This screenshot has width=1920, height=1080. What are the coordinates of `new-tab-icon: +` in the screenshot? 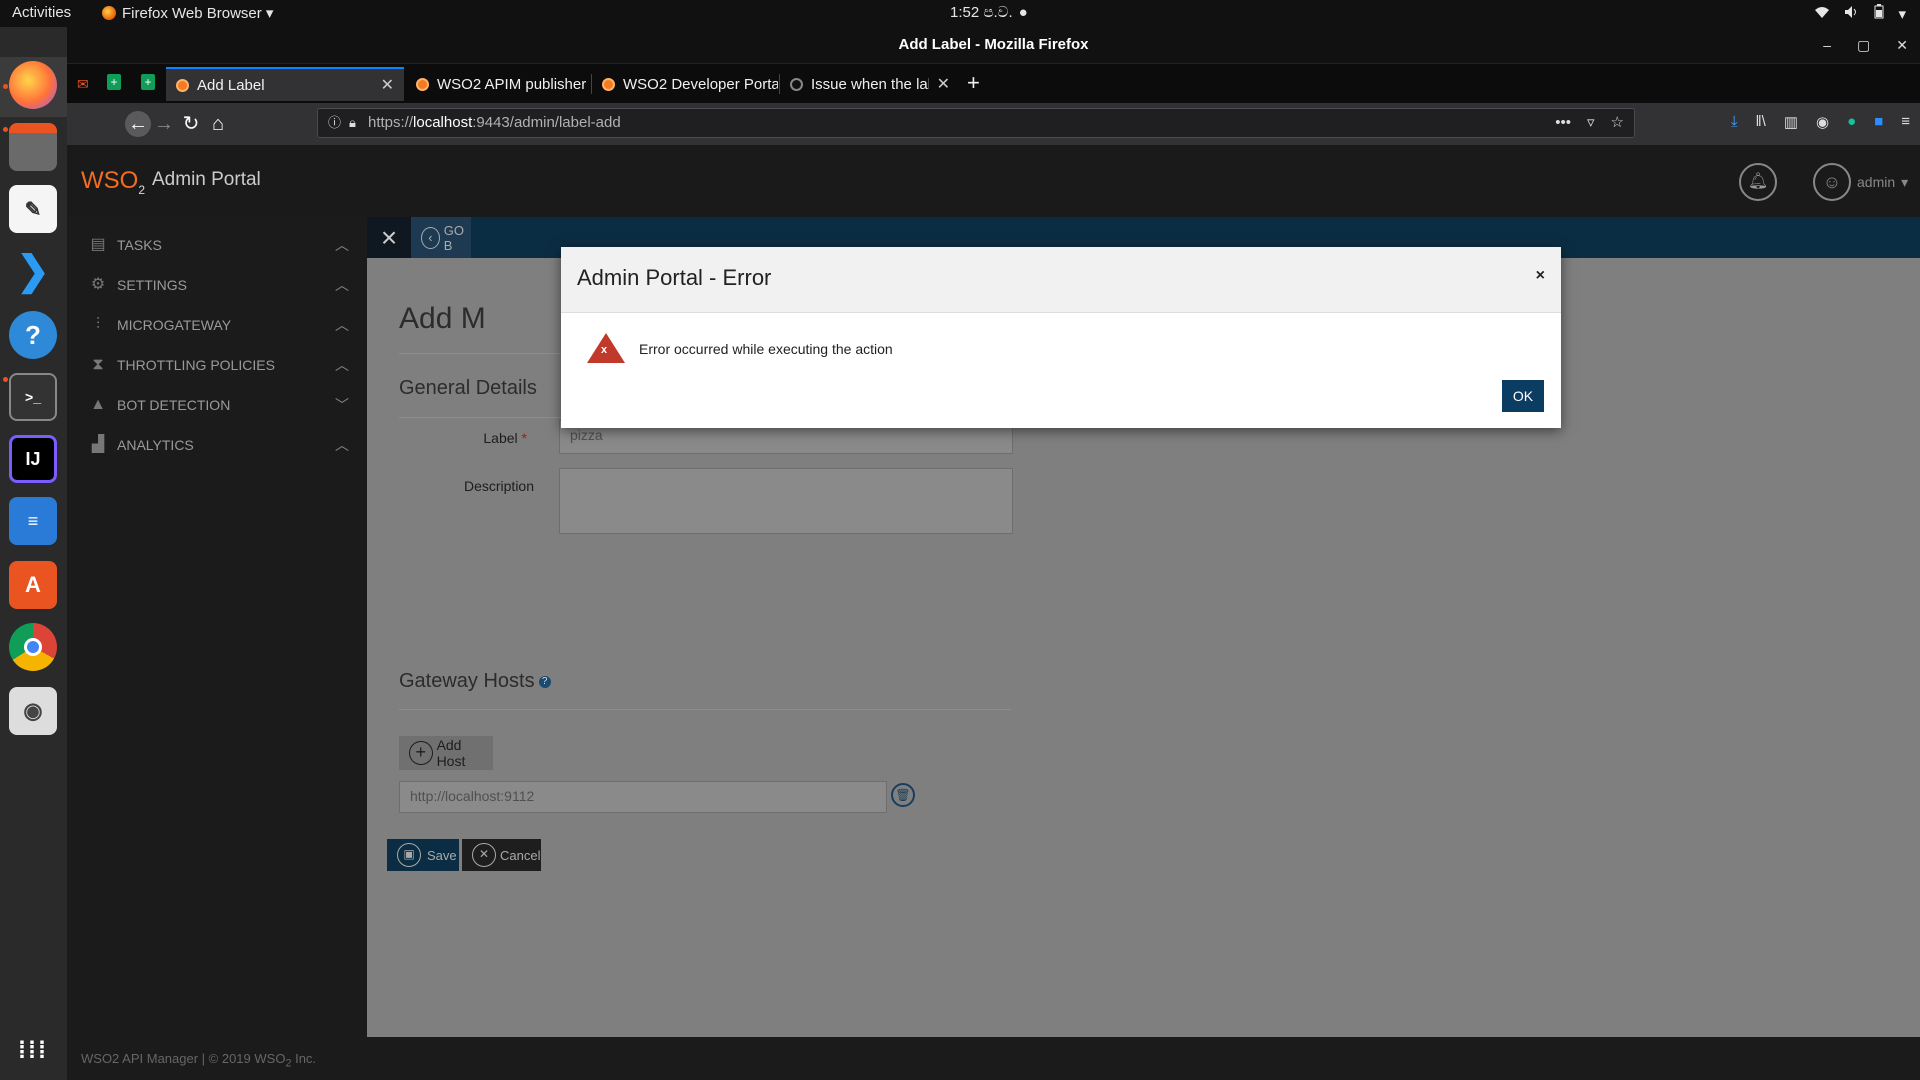 It's located at (973, 83).